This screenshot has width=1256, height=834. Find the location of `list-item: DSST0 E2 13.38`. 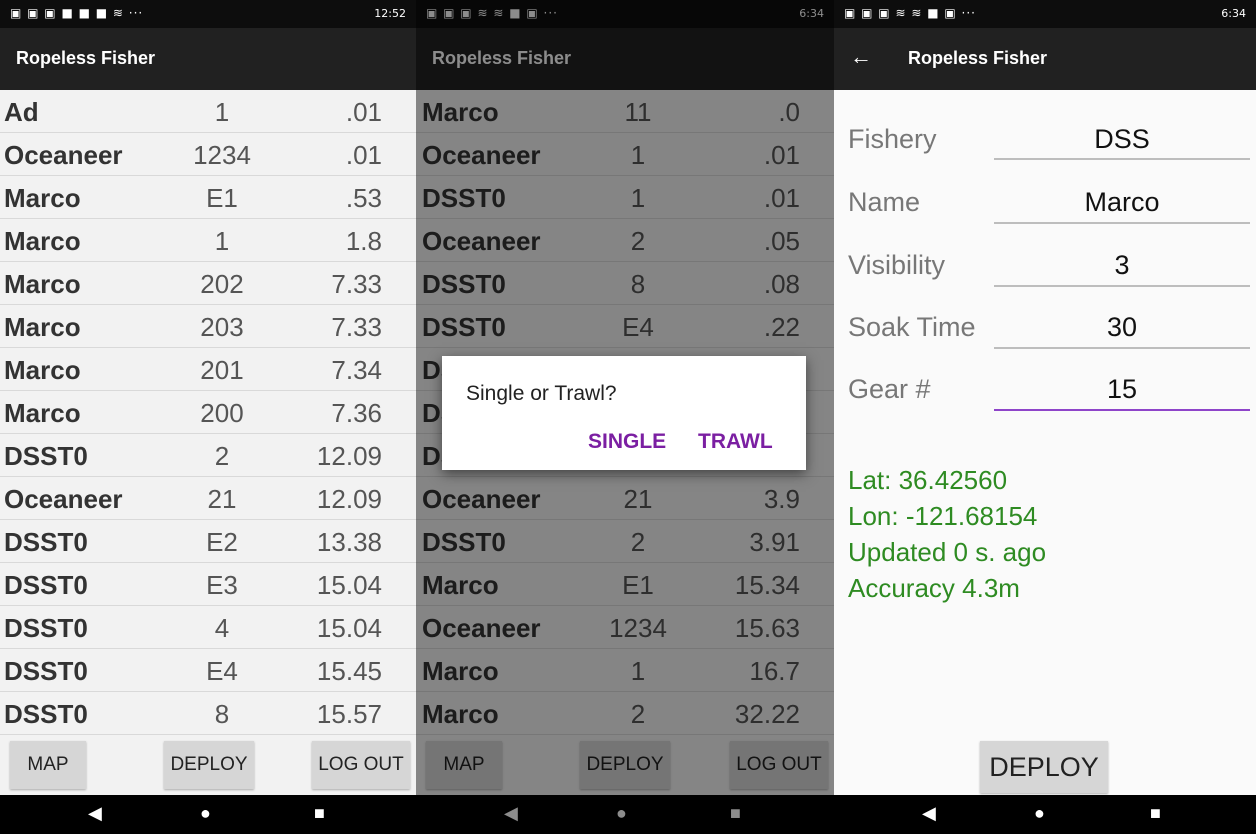

list-item: DSST0 E2 13.38 is located at coordinates (208, 541).